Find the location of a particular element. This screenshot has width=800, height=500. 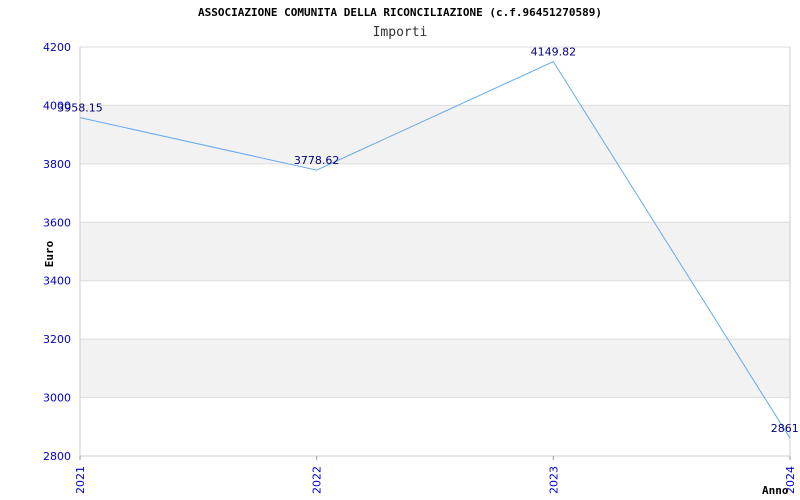

x-axis-ticks: 2021 2022 2023 2024 is located at coordinates (435, 475).